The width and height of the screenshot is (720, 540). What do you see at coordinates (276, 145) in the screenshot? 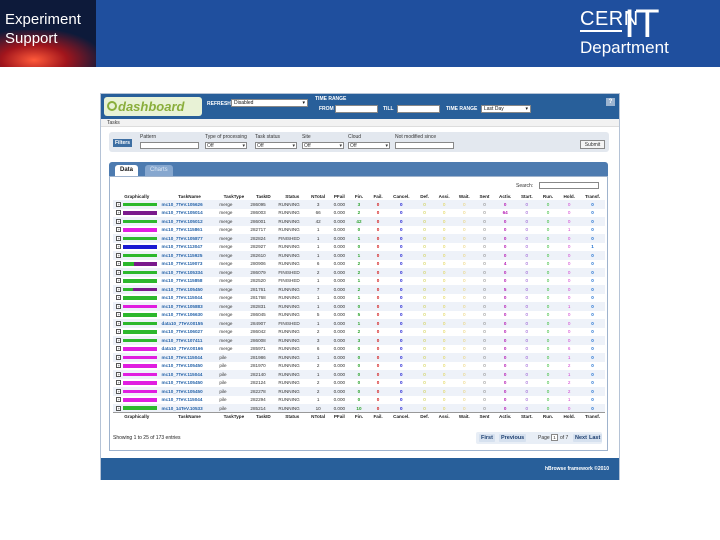
I see `status-select: Off` at bounding box center [276, 145].